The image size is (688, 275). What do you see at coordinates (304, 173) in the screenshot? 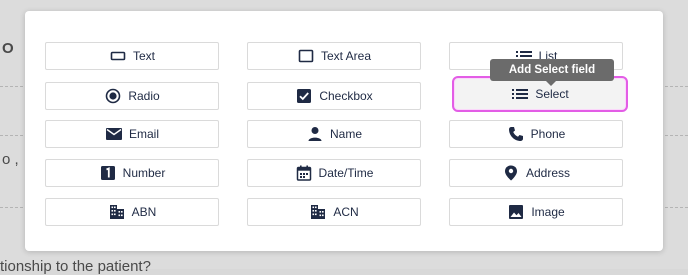
I see `calendar-icon` at bounding box center [304, 173].